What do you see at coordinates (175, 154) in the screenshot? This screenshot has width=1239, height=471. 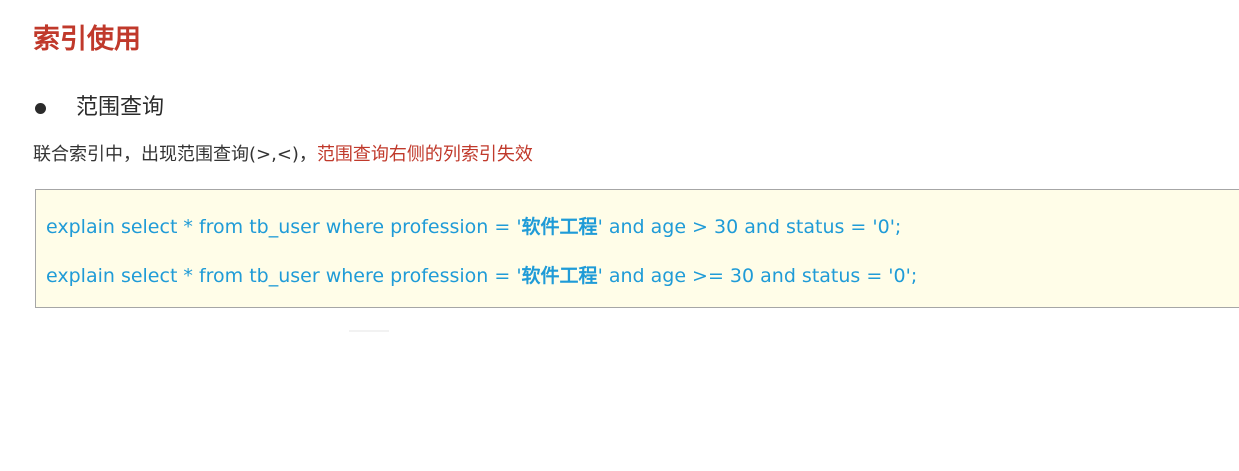 I see `description-normal: 联合索引中，出现范围查询(>,<)，` at bounding box center [175, 154].